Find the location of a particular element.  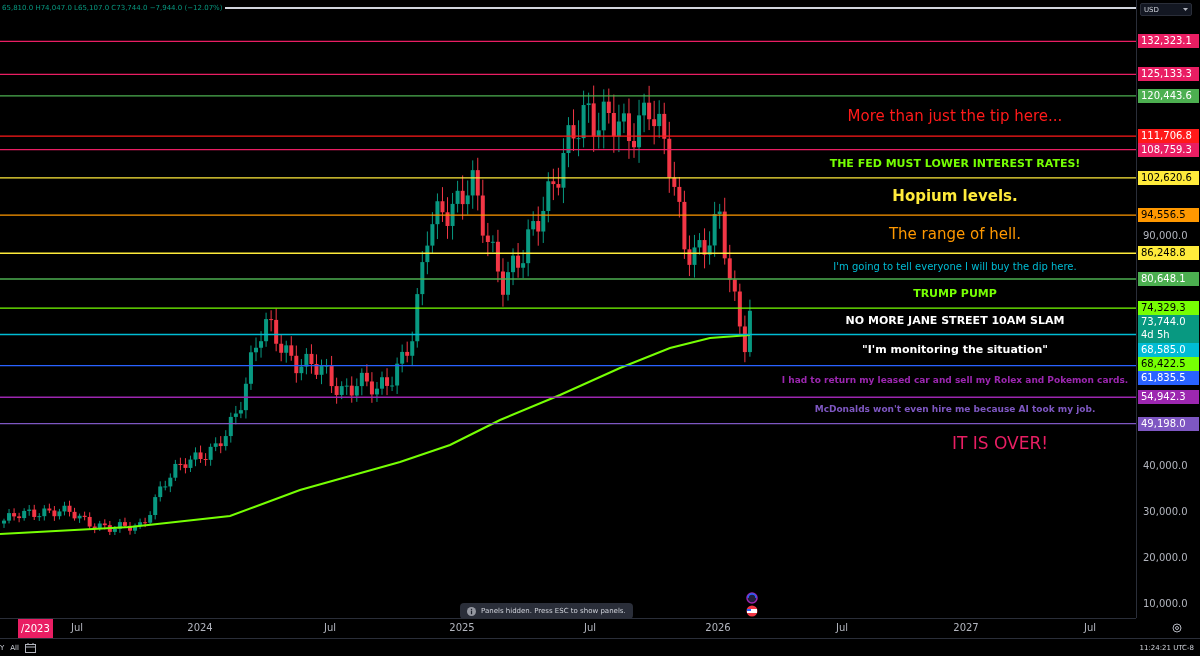

time-tick: 2027 is located at coordinates (966, 627).